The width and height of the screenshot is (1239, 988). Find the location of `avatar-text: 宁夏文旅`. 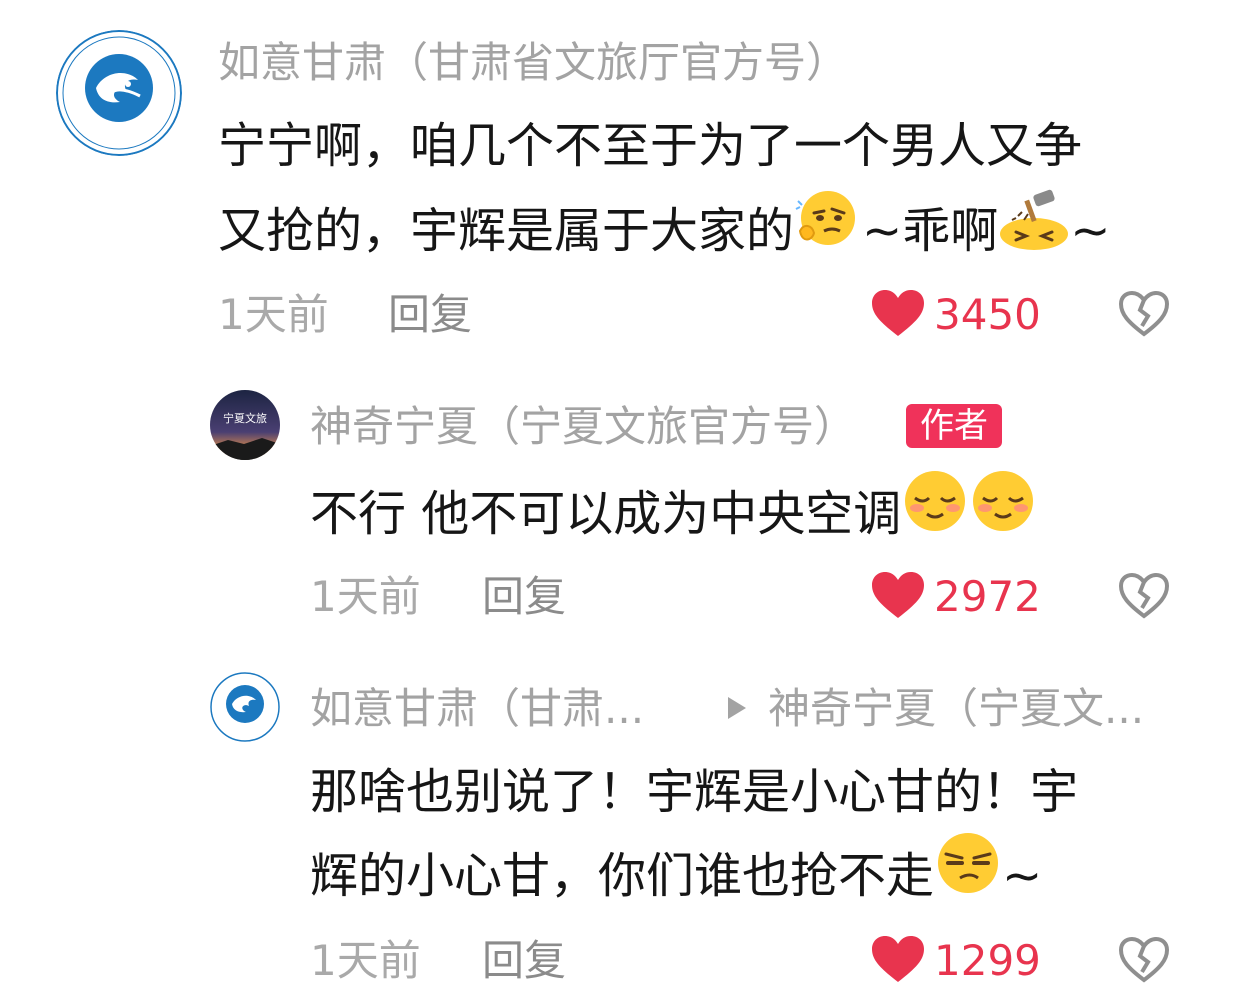

avatar-text: 宁夏文旅 is located at coordinates (245, 418).